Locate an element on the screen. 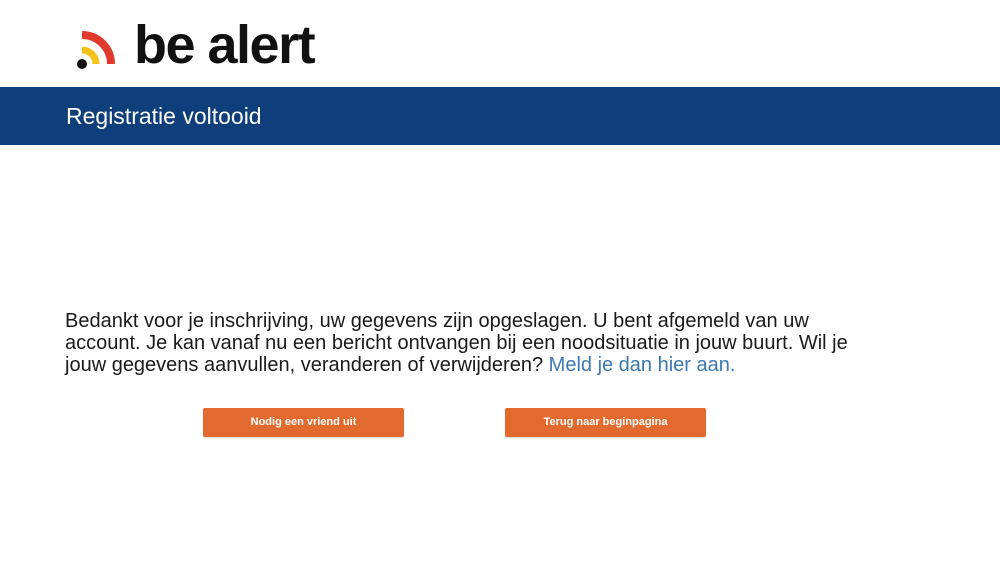  login-link: Meld je dan hier aan. is located at coordinates (642, 365).